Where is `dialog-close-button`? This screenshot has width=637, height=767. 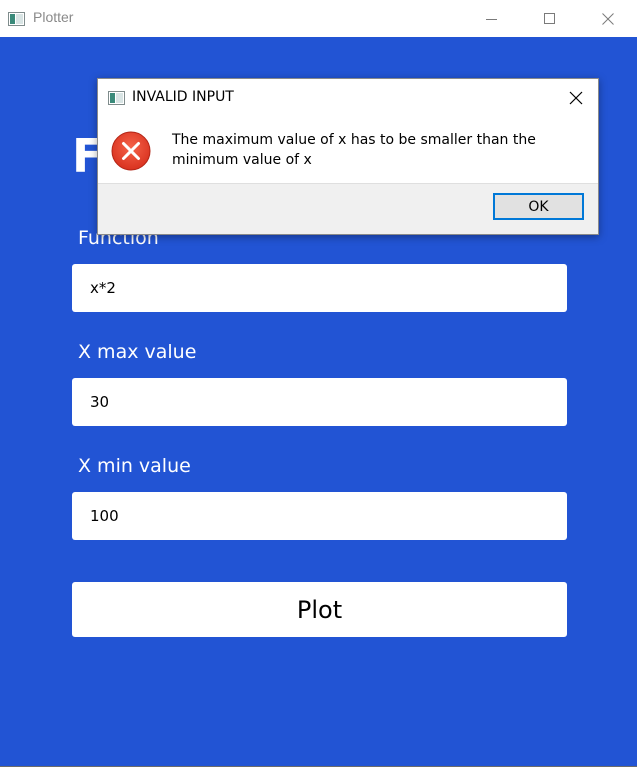 dialog-close-button is located at coordinates (576, 98).